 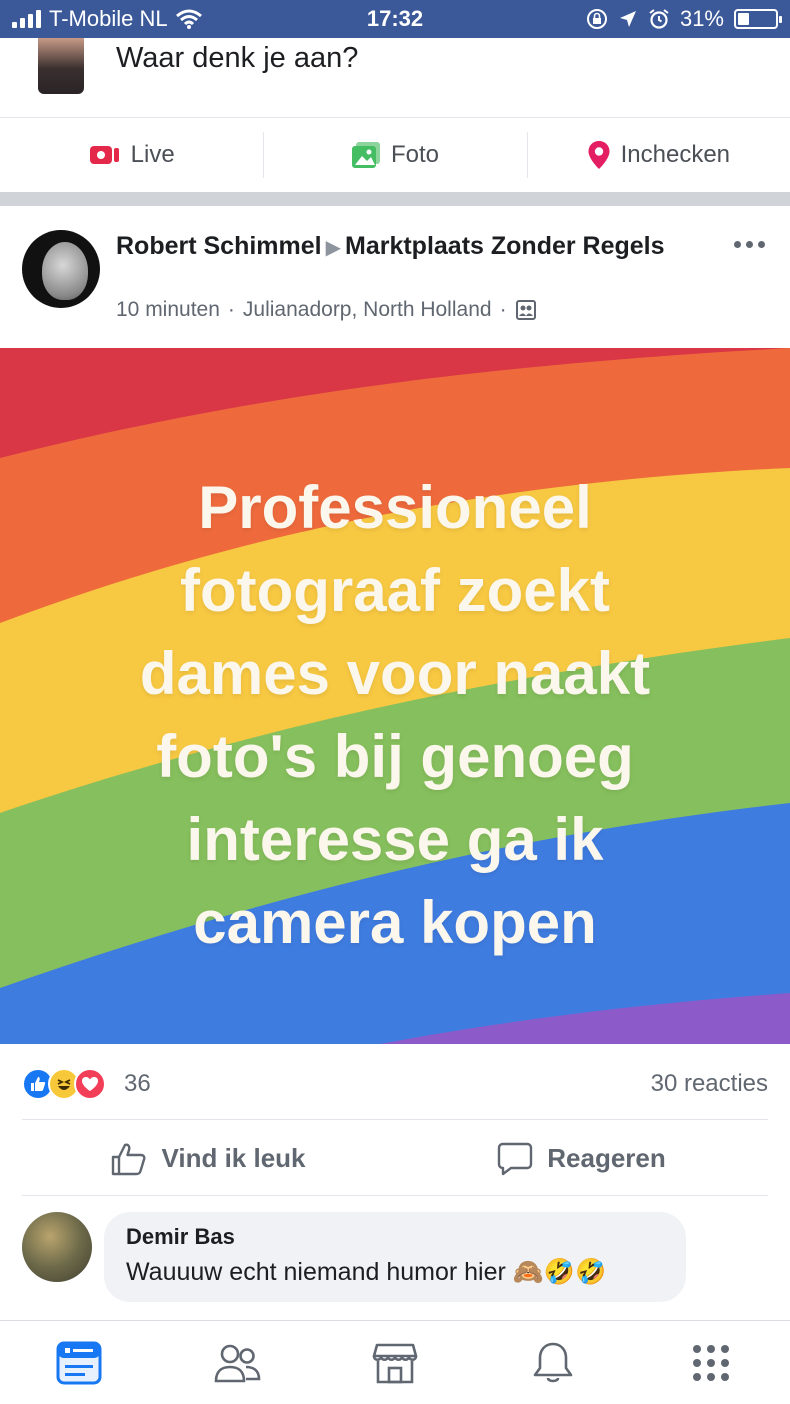 I want to click on group-privacy-icon, so click(x=525, y=310).